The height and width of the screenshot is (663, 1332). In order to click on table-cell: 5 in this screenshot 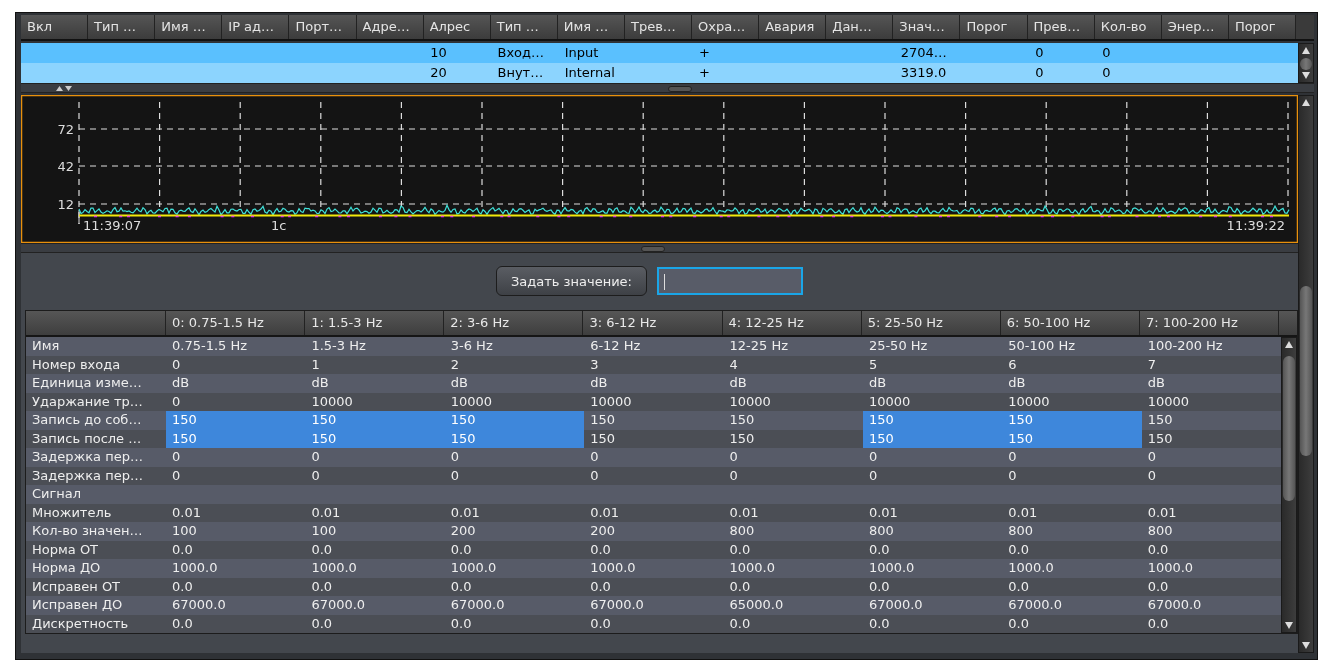, I will do `click(932, 364)`.